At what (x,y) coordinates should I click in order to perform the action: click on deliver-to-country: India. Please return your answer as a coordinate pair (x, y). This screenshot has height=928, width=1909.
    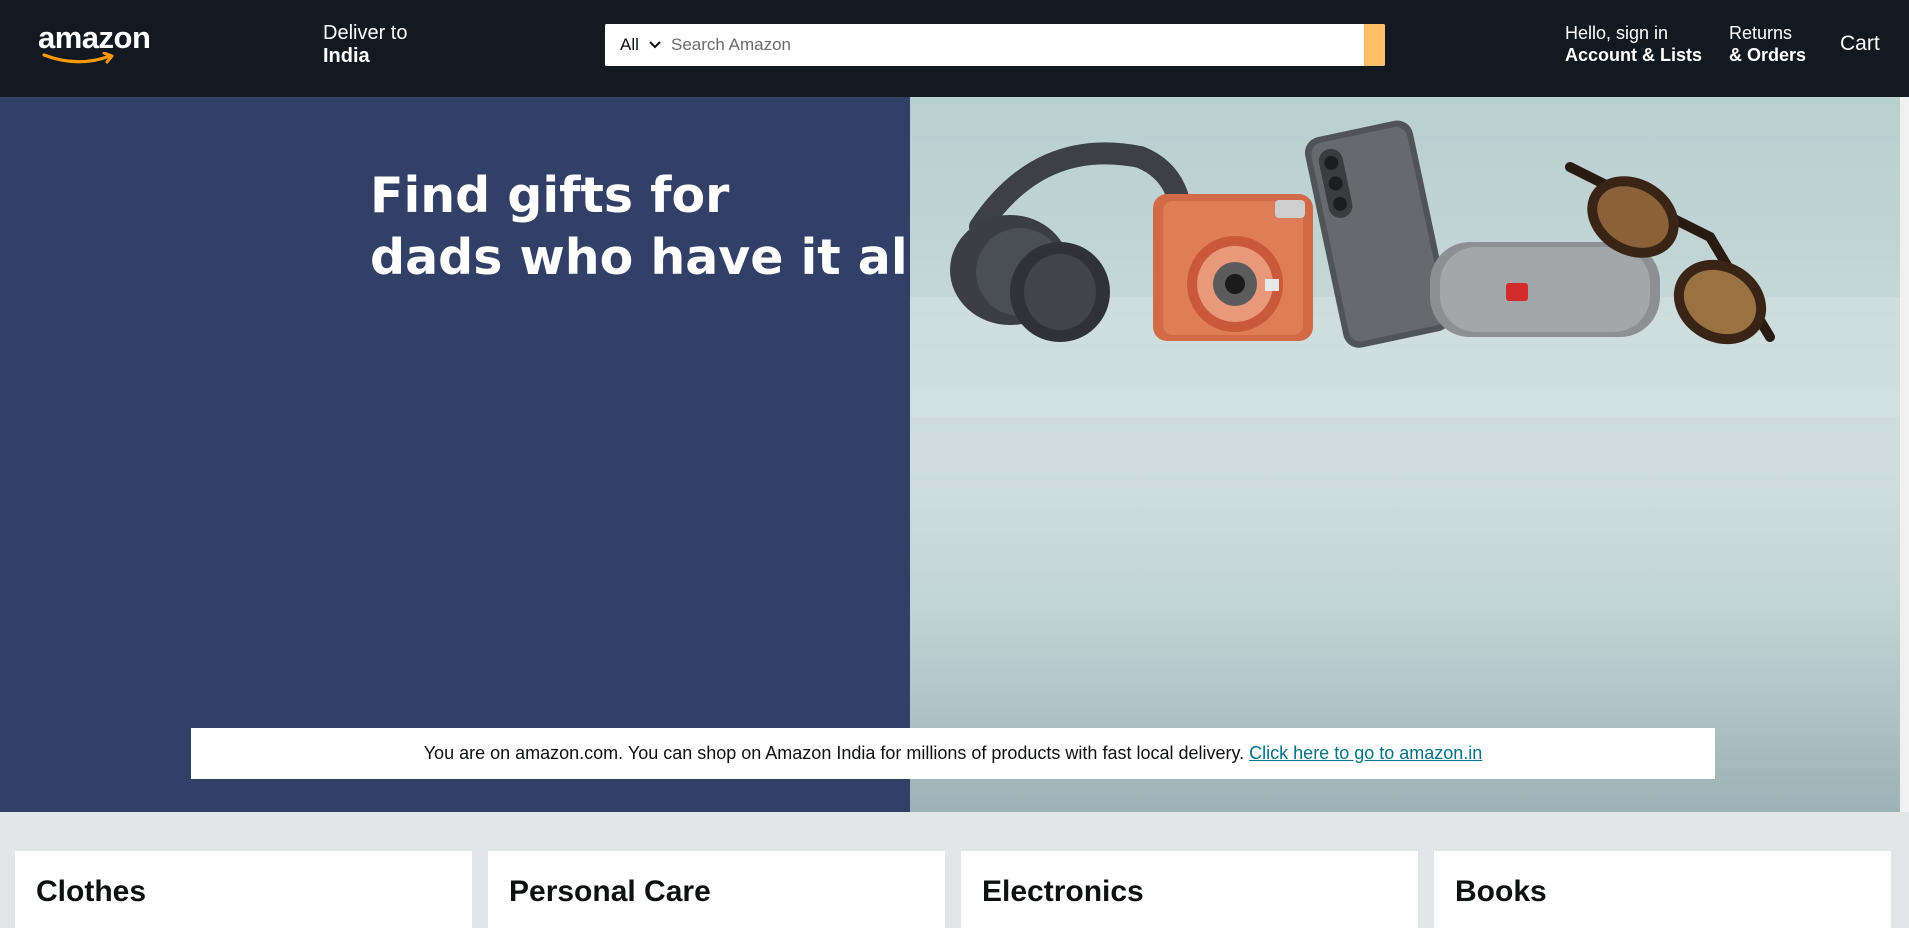
    Looking at the image, I should click on (346, 56).